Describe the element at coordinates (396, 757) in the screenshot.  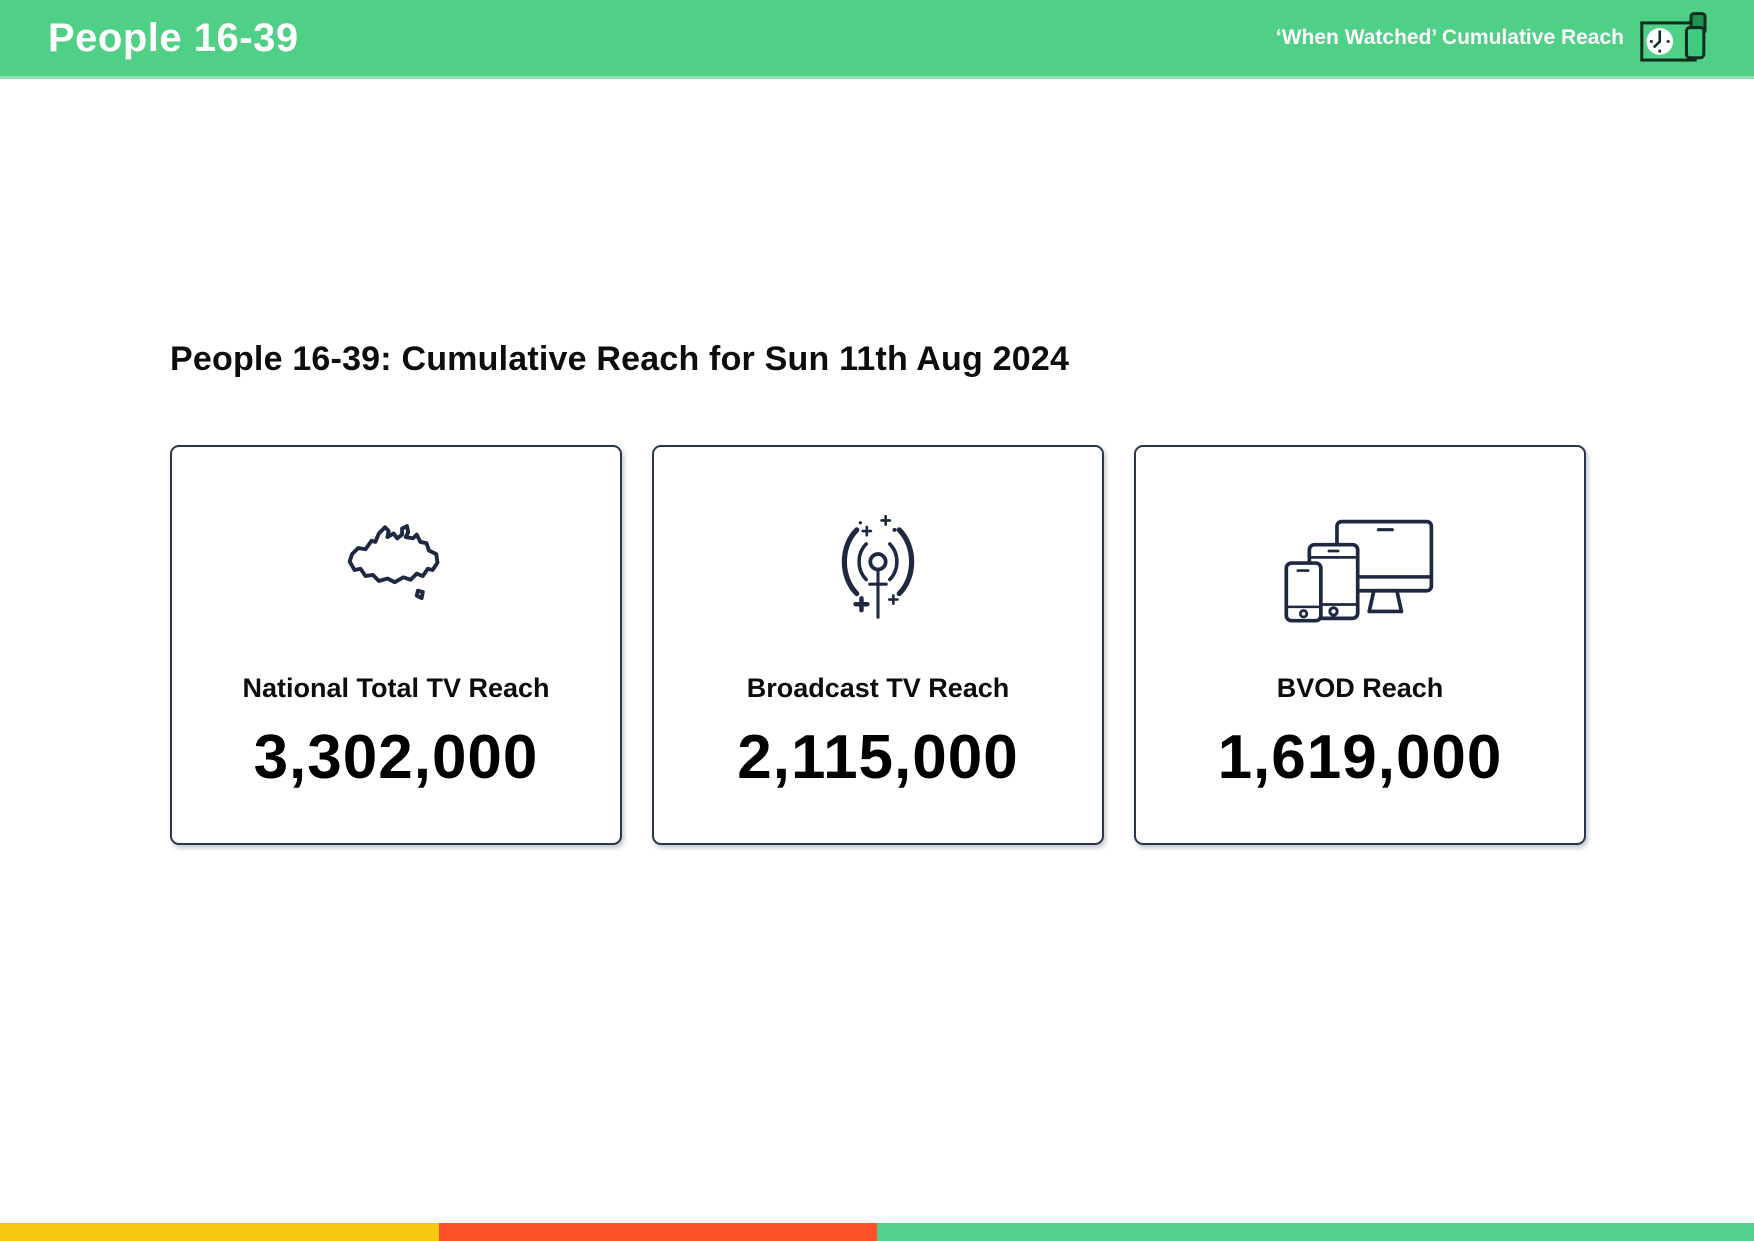
I see `kpi-value: 3,302,000` at that location.